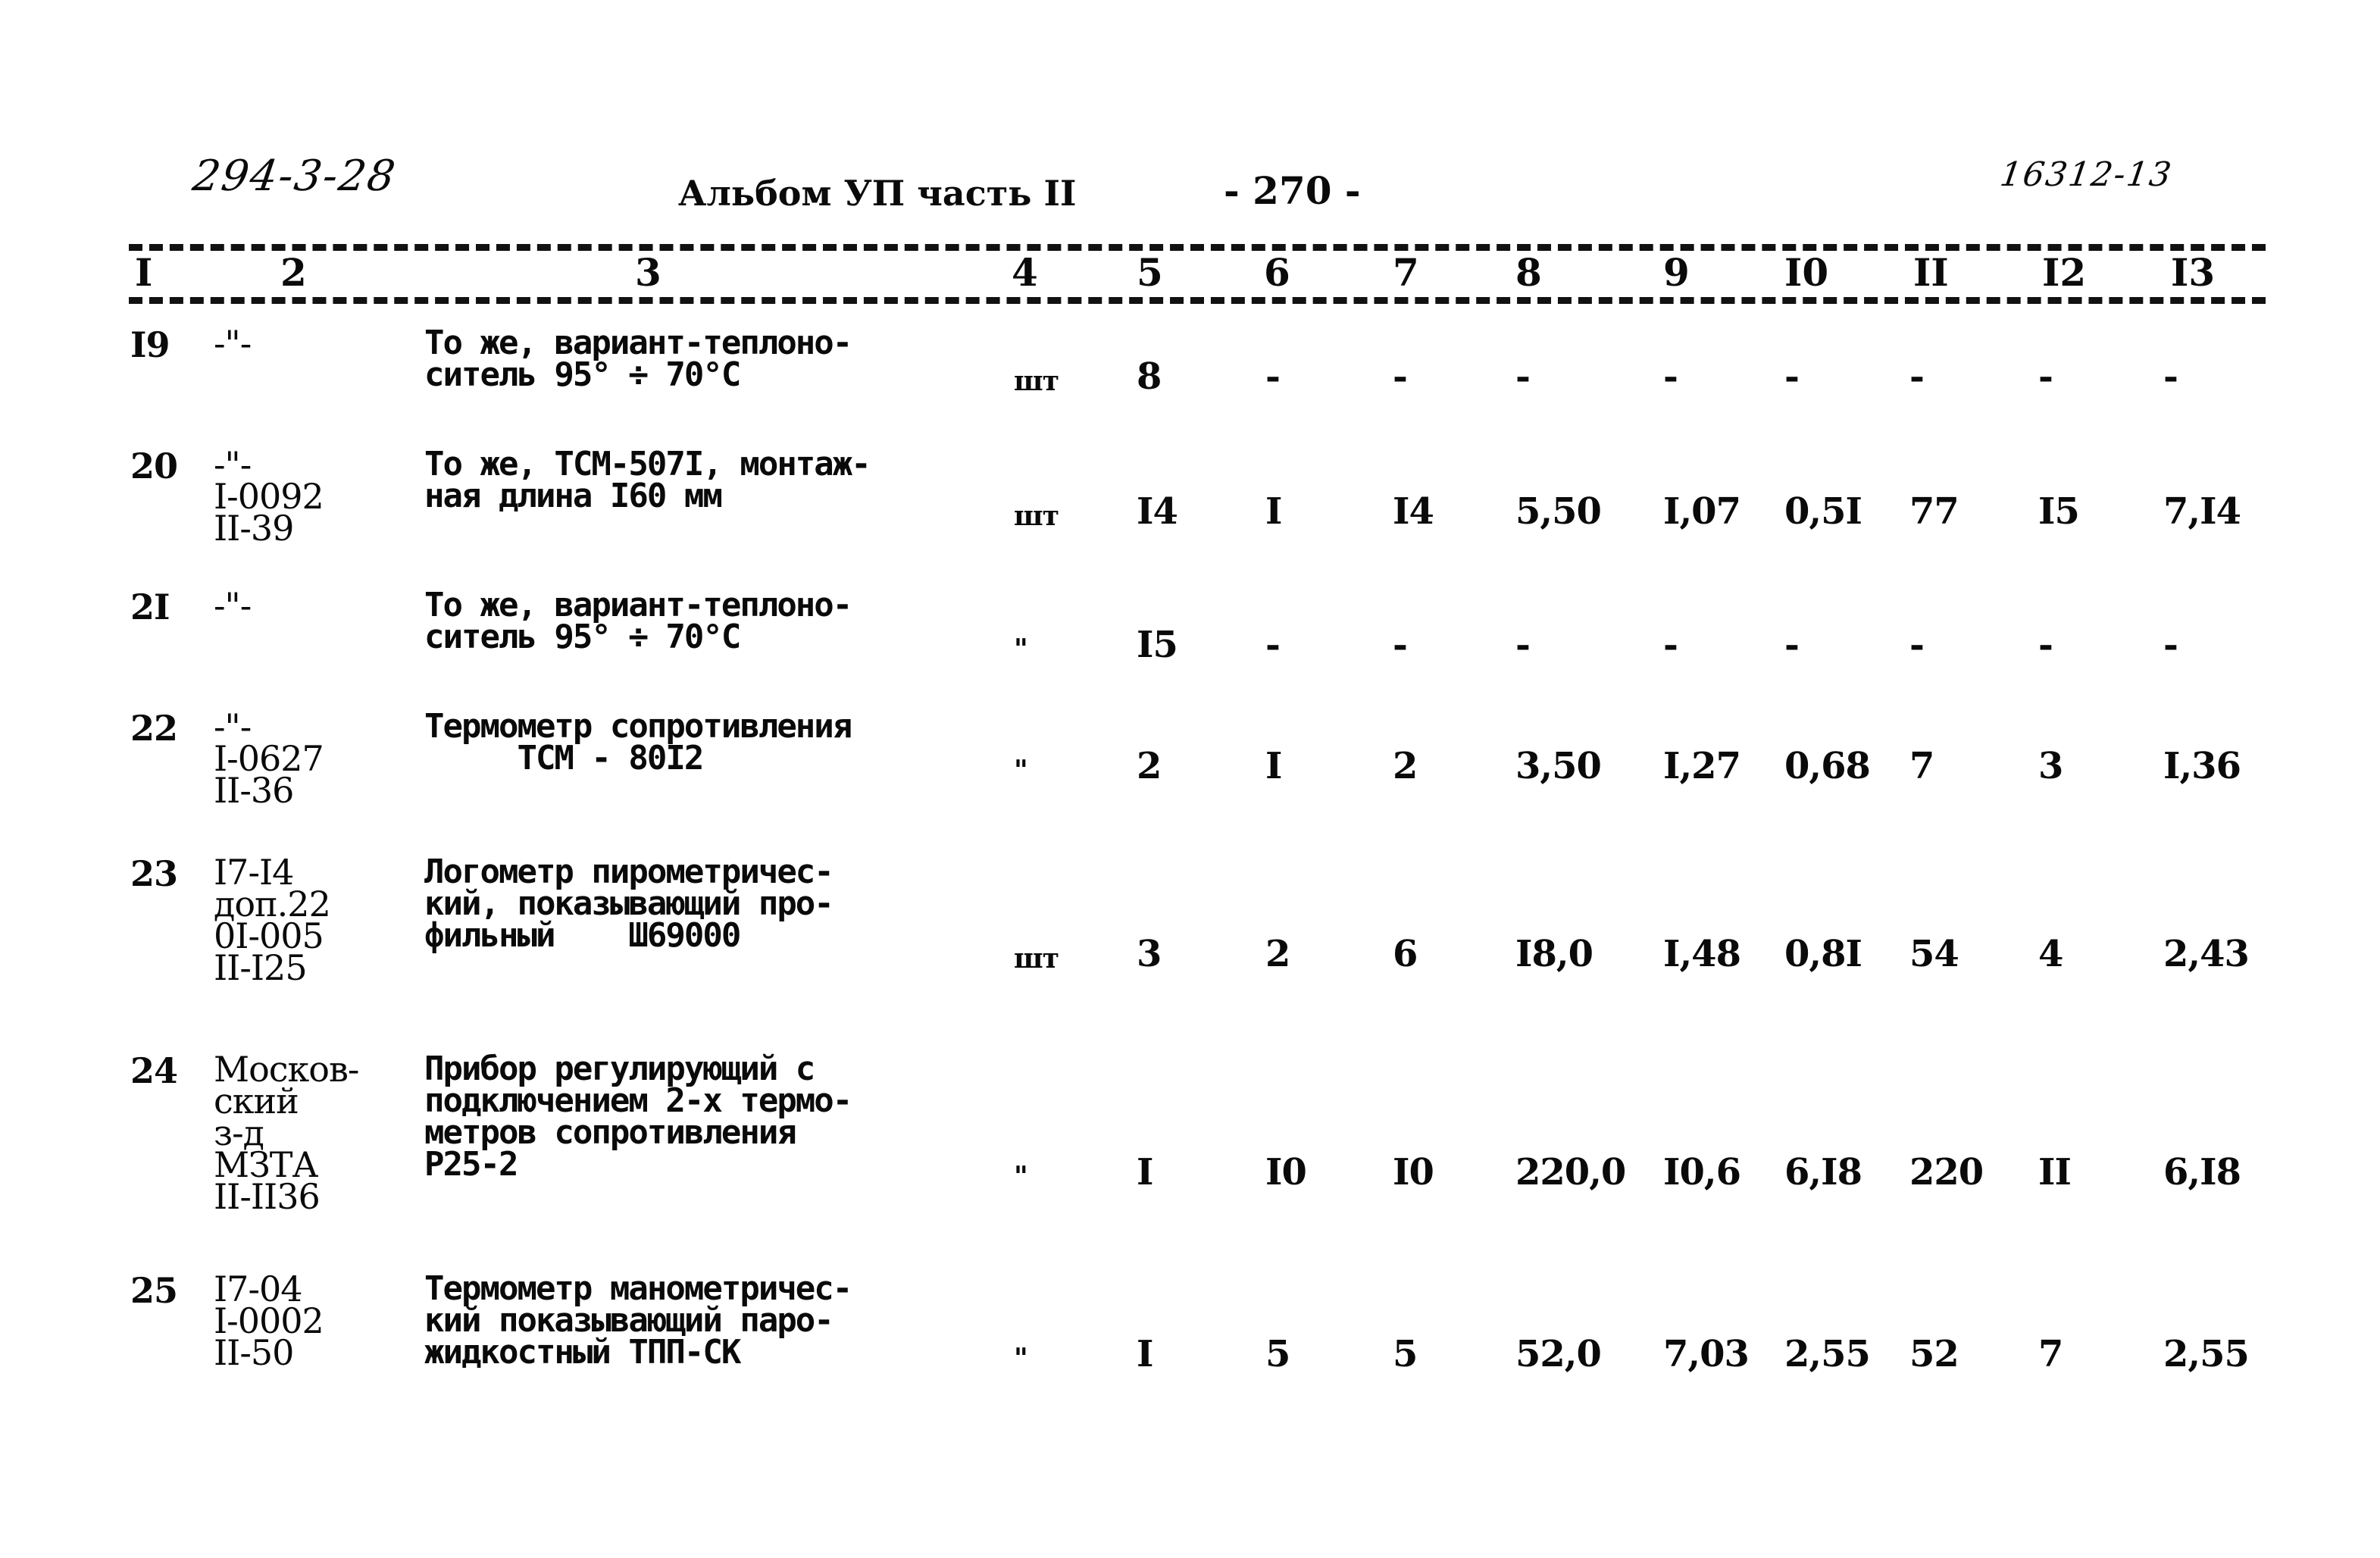  I want to click on column-header-1: I, so click(144, 272).